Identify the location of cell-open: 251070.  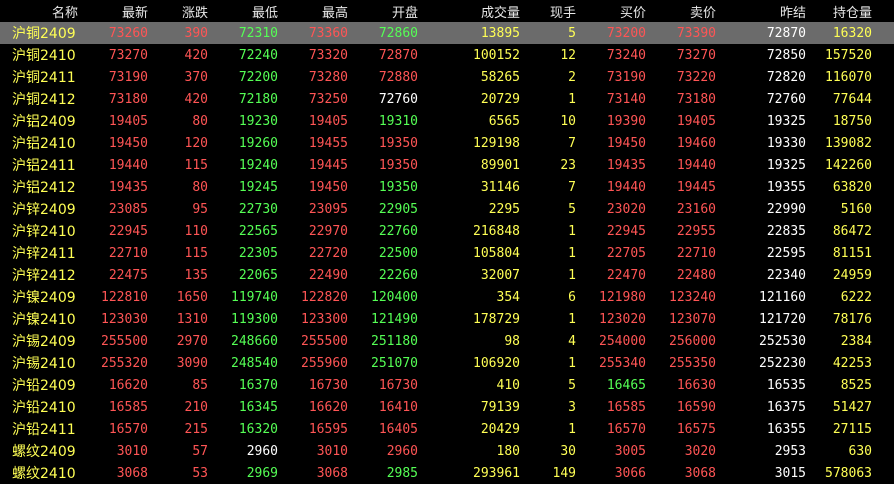
(394, 363).